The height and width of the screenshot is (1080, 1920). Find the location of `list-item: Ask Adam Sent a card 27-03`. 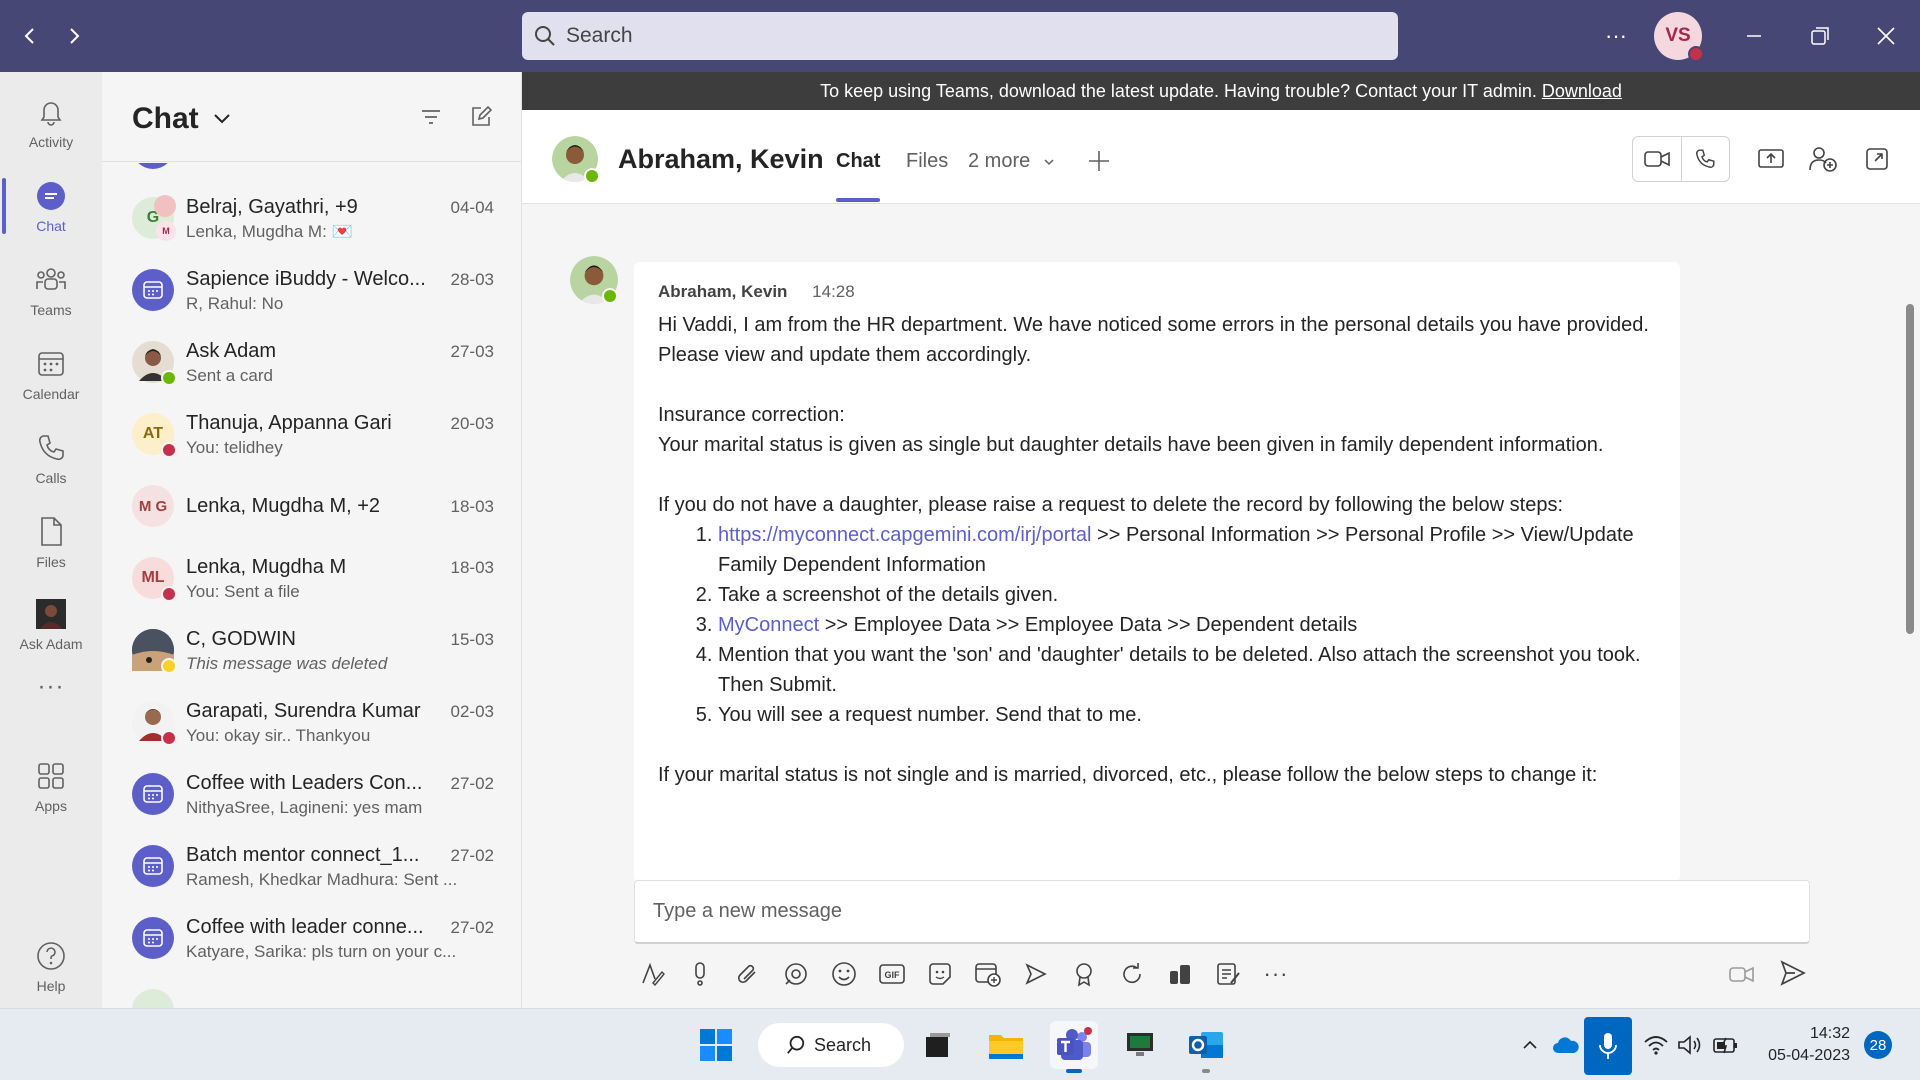

list-item: Ask Adam Sent a card 27-03 is located at coordinates (312, 363).